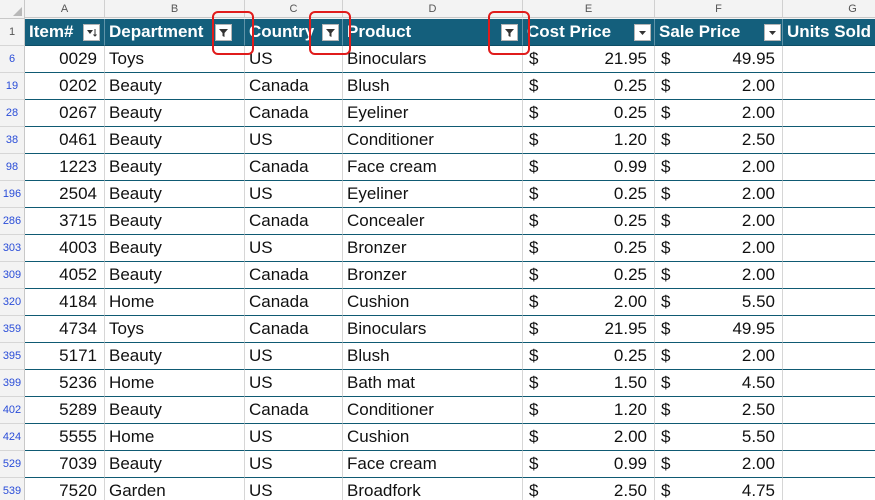  I want to click on header-units-sold: Units Sold, so click(829, 32).